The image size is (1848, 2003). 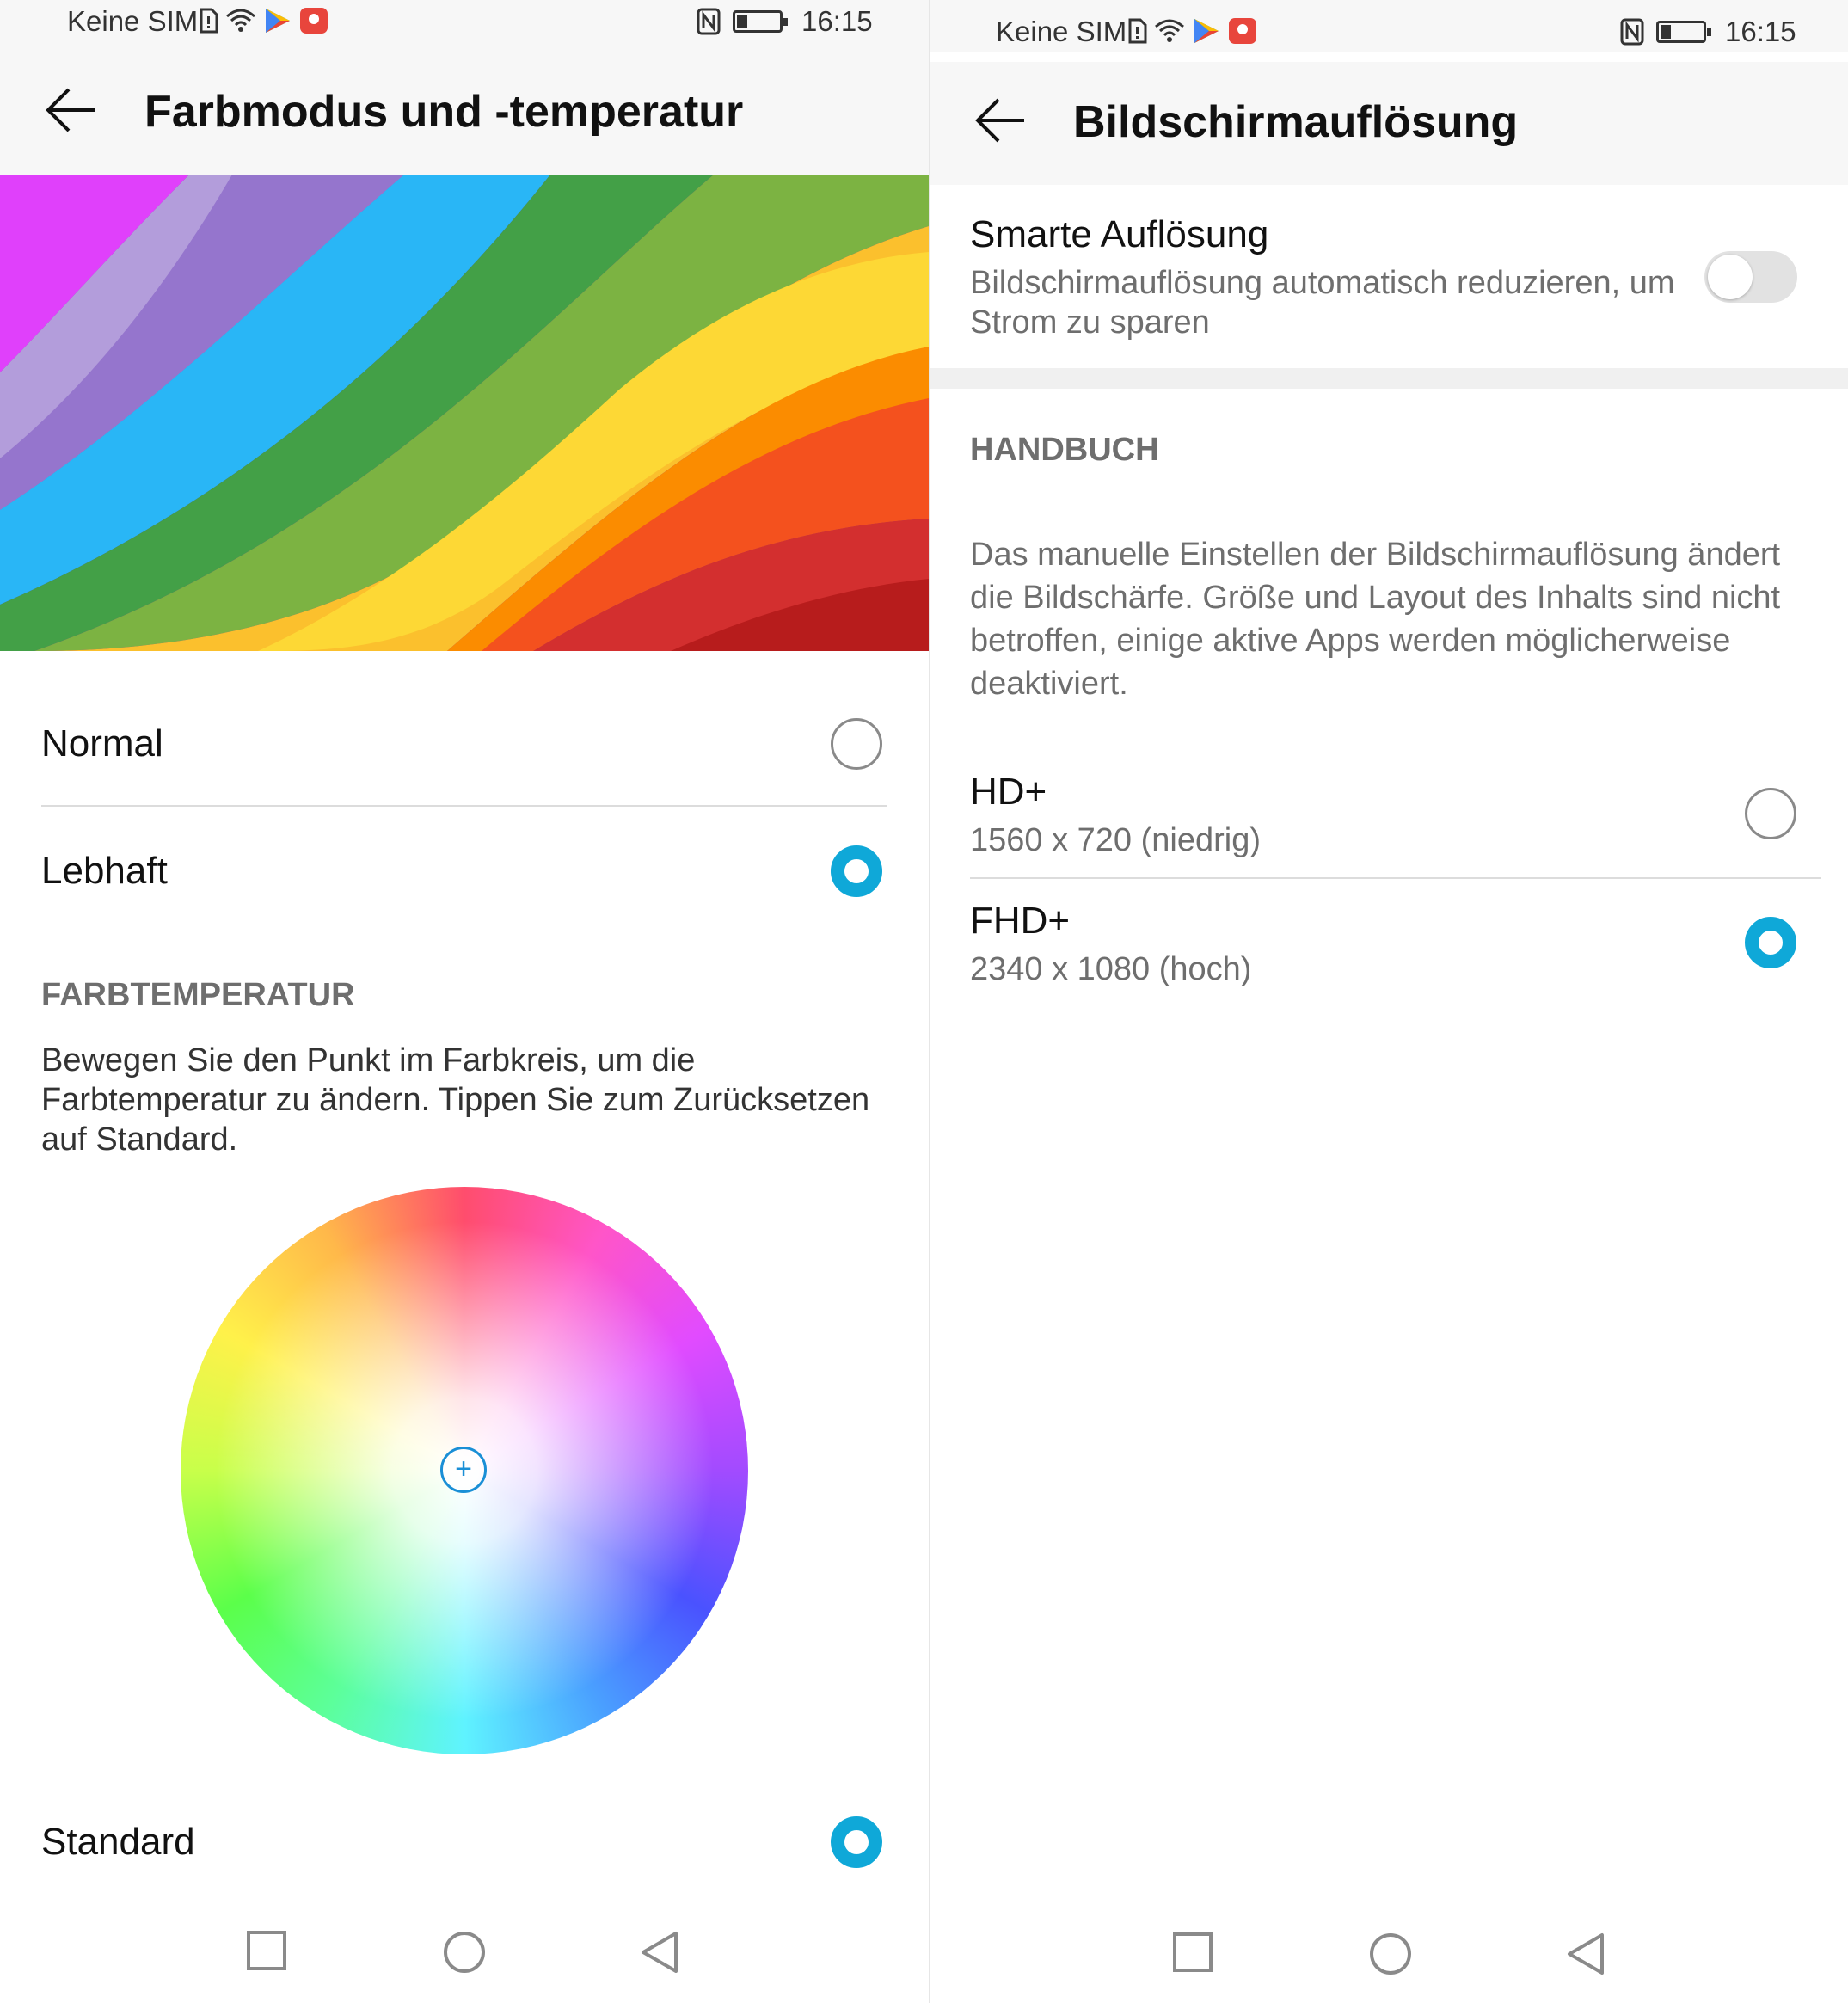 I want to click on option-detail: 1560 x 720 (niedrig), so click(x=1115, y=840).